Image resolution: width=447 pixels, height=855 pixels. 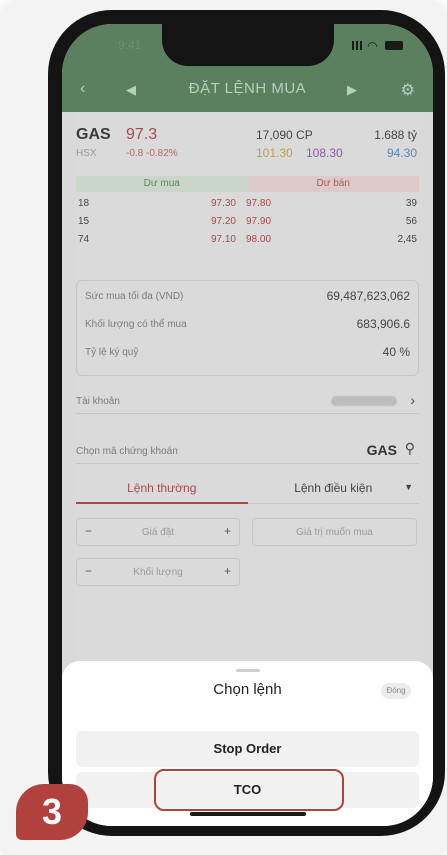 What do you see at coordinates (248, 814) in the screenshot?
I see `home-indicator` at bounding box center [248, 814].